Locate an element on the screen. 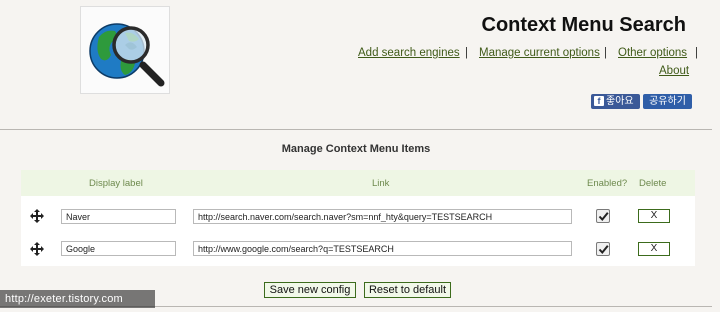 Image resolution: width=720 pixels, height=312 pixels. share-label: 공유하기 is located at coordinates (667, 101).